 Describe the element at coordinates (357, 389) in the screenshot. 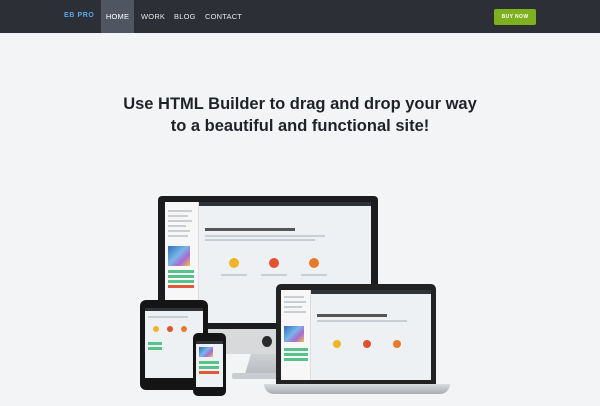

I see `laptop-base` at that location.